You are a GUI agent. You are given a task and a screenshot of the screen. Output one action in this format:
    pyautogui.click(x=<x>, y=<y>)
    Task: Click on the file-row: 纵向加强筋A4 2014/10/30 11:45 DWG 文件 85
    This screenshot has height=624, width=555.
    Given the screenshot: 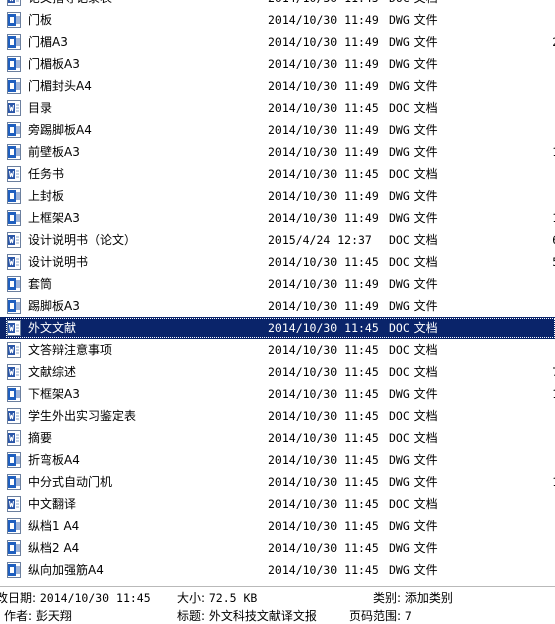 What is the action you would take?
    pyautogui.click(x=277, y=570)
    